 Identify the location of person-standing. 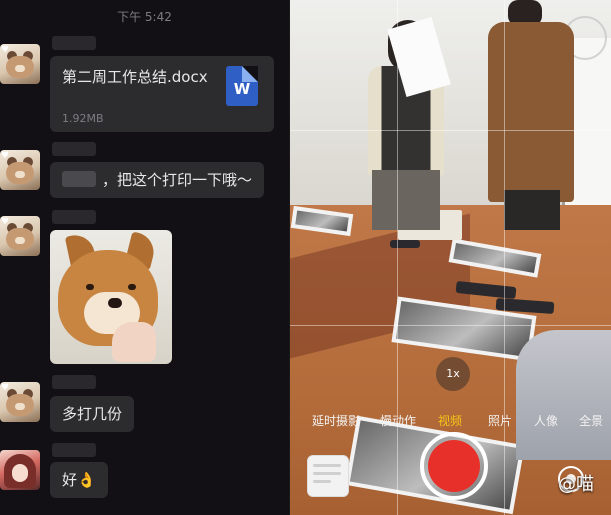
(525, 115).